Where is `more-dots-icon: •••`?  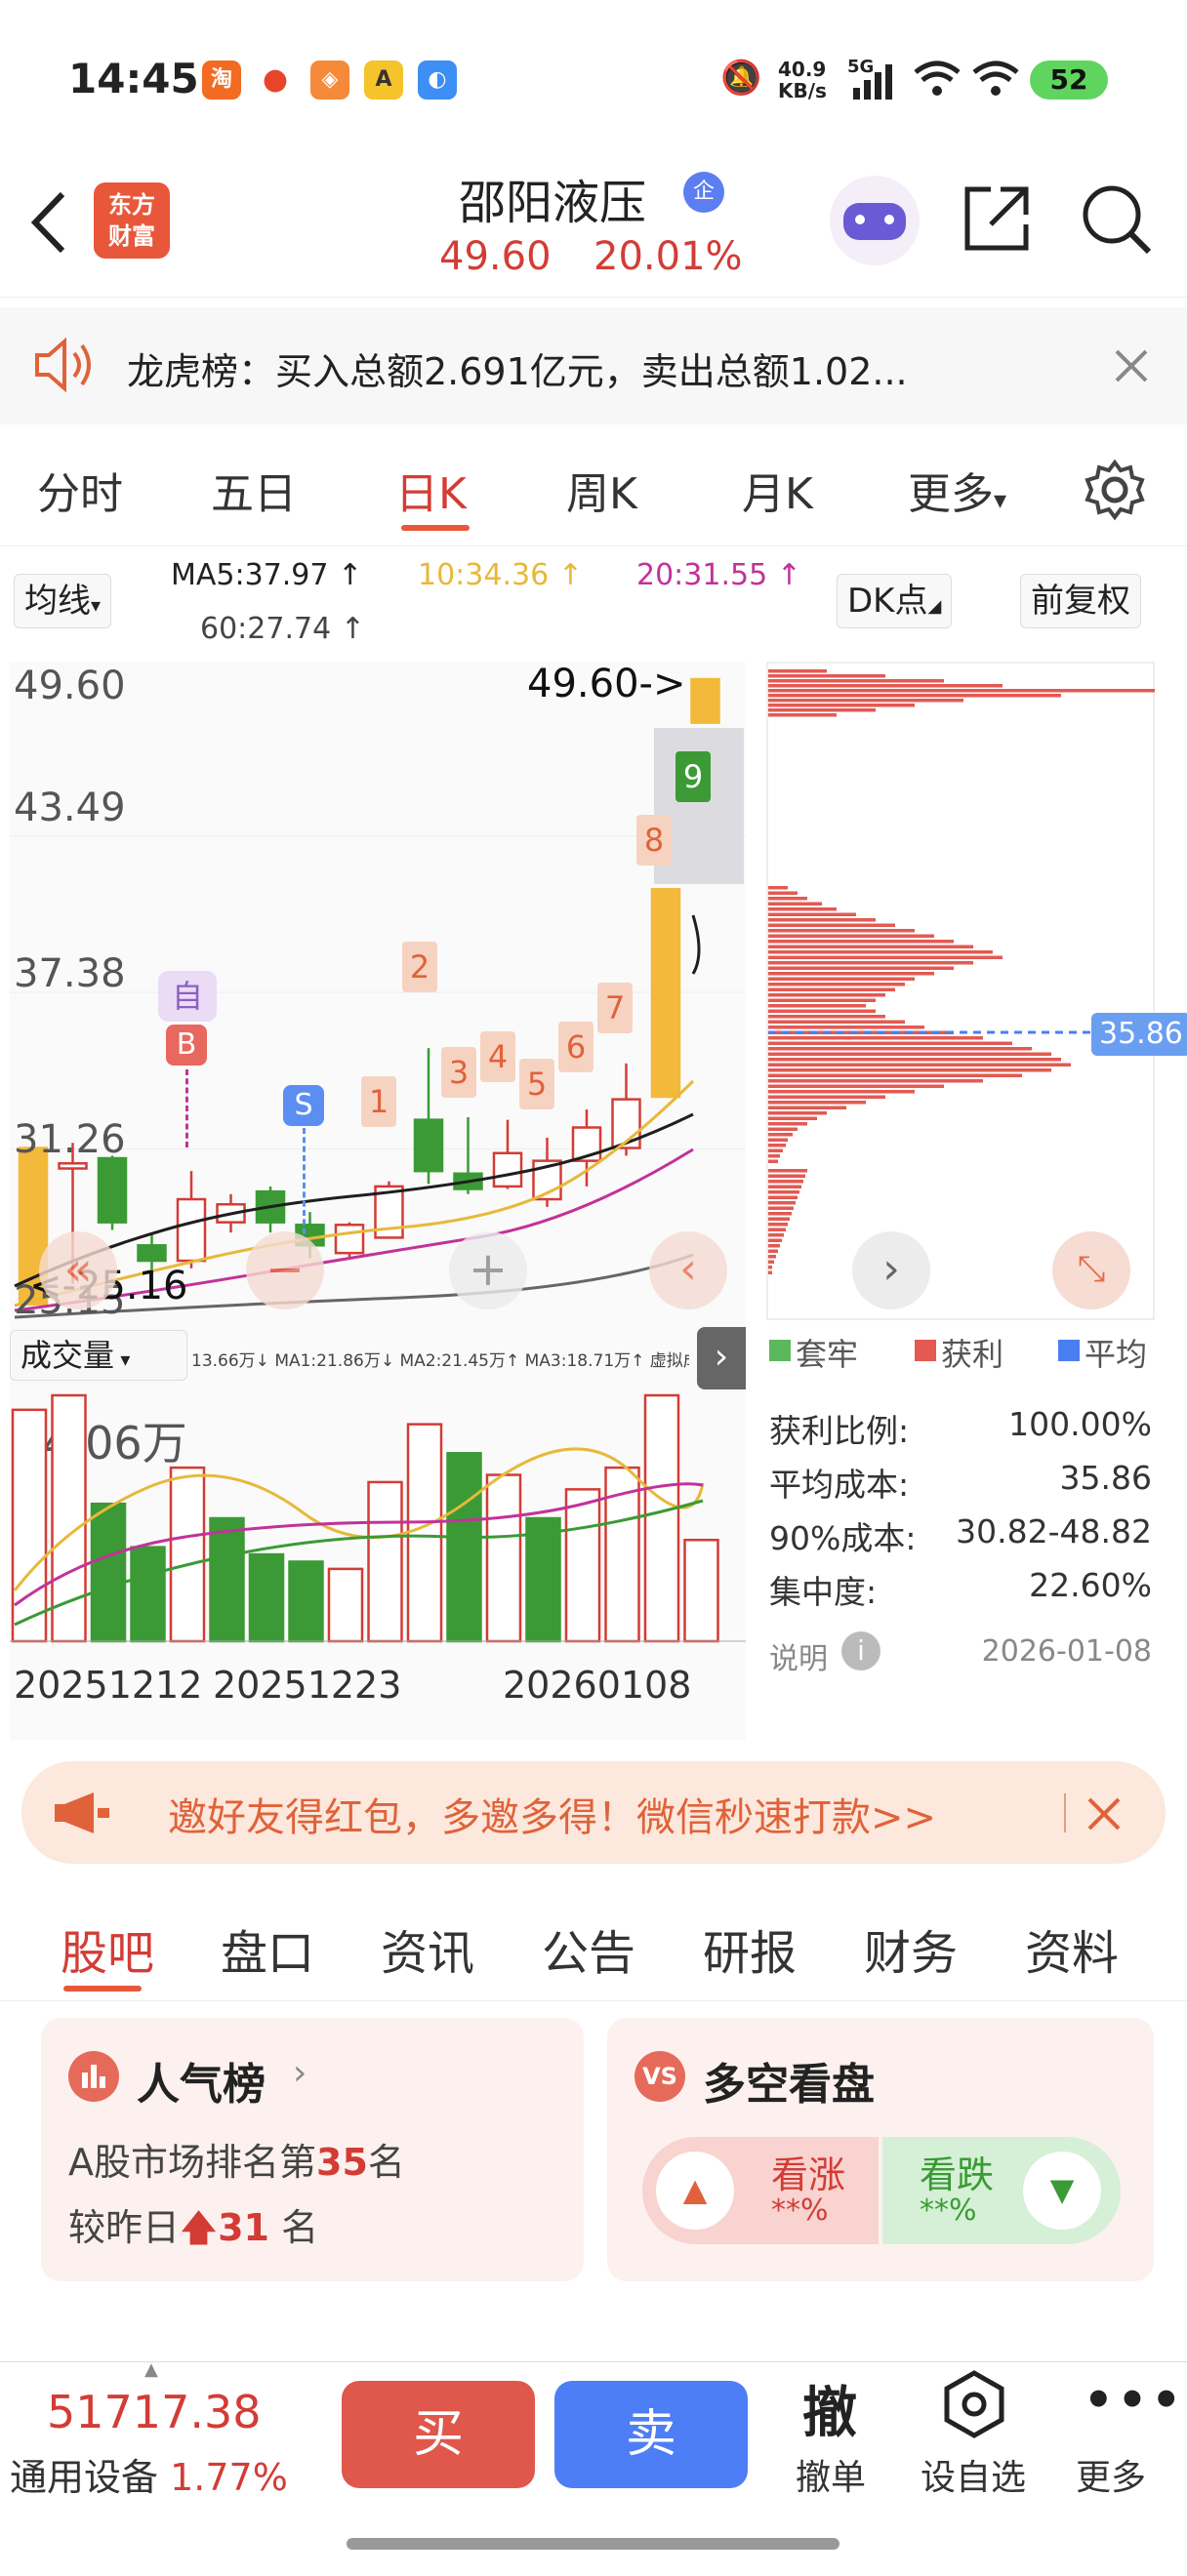 more-dots-icon: ••• is located at coordinates (1134, 2400).